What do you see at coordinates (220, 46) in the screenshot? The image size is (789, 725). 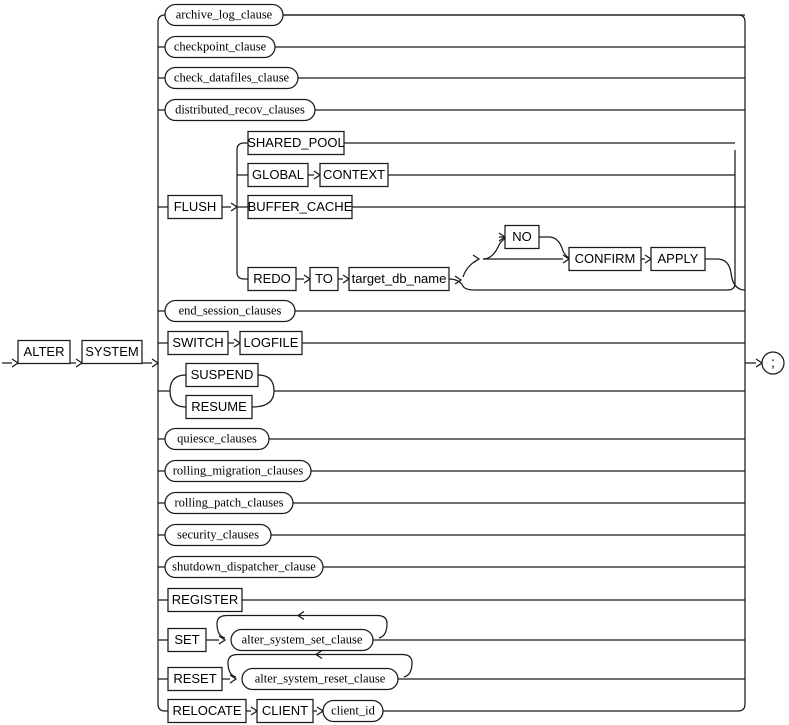 I see `branch-checkpoint-clause-label: checkpoint_clause` at bounding box center [220, 46].